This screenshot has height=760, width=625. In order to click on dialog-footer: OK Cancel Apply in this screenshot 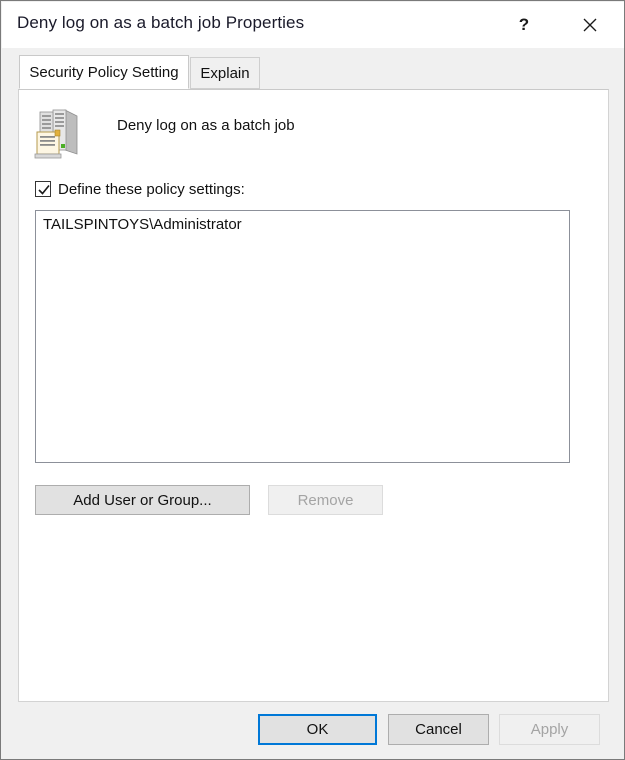, I will do `click(313, 730)`.